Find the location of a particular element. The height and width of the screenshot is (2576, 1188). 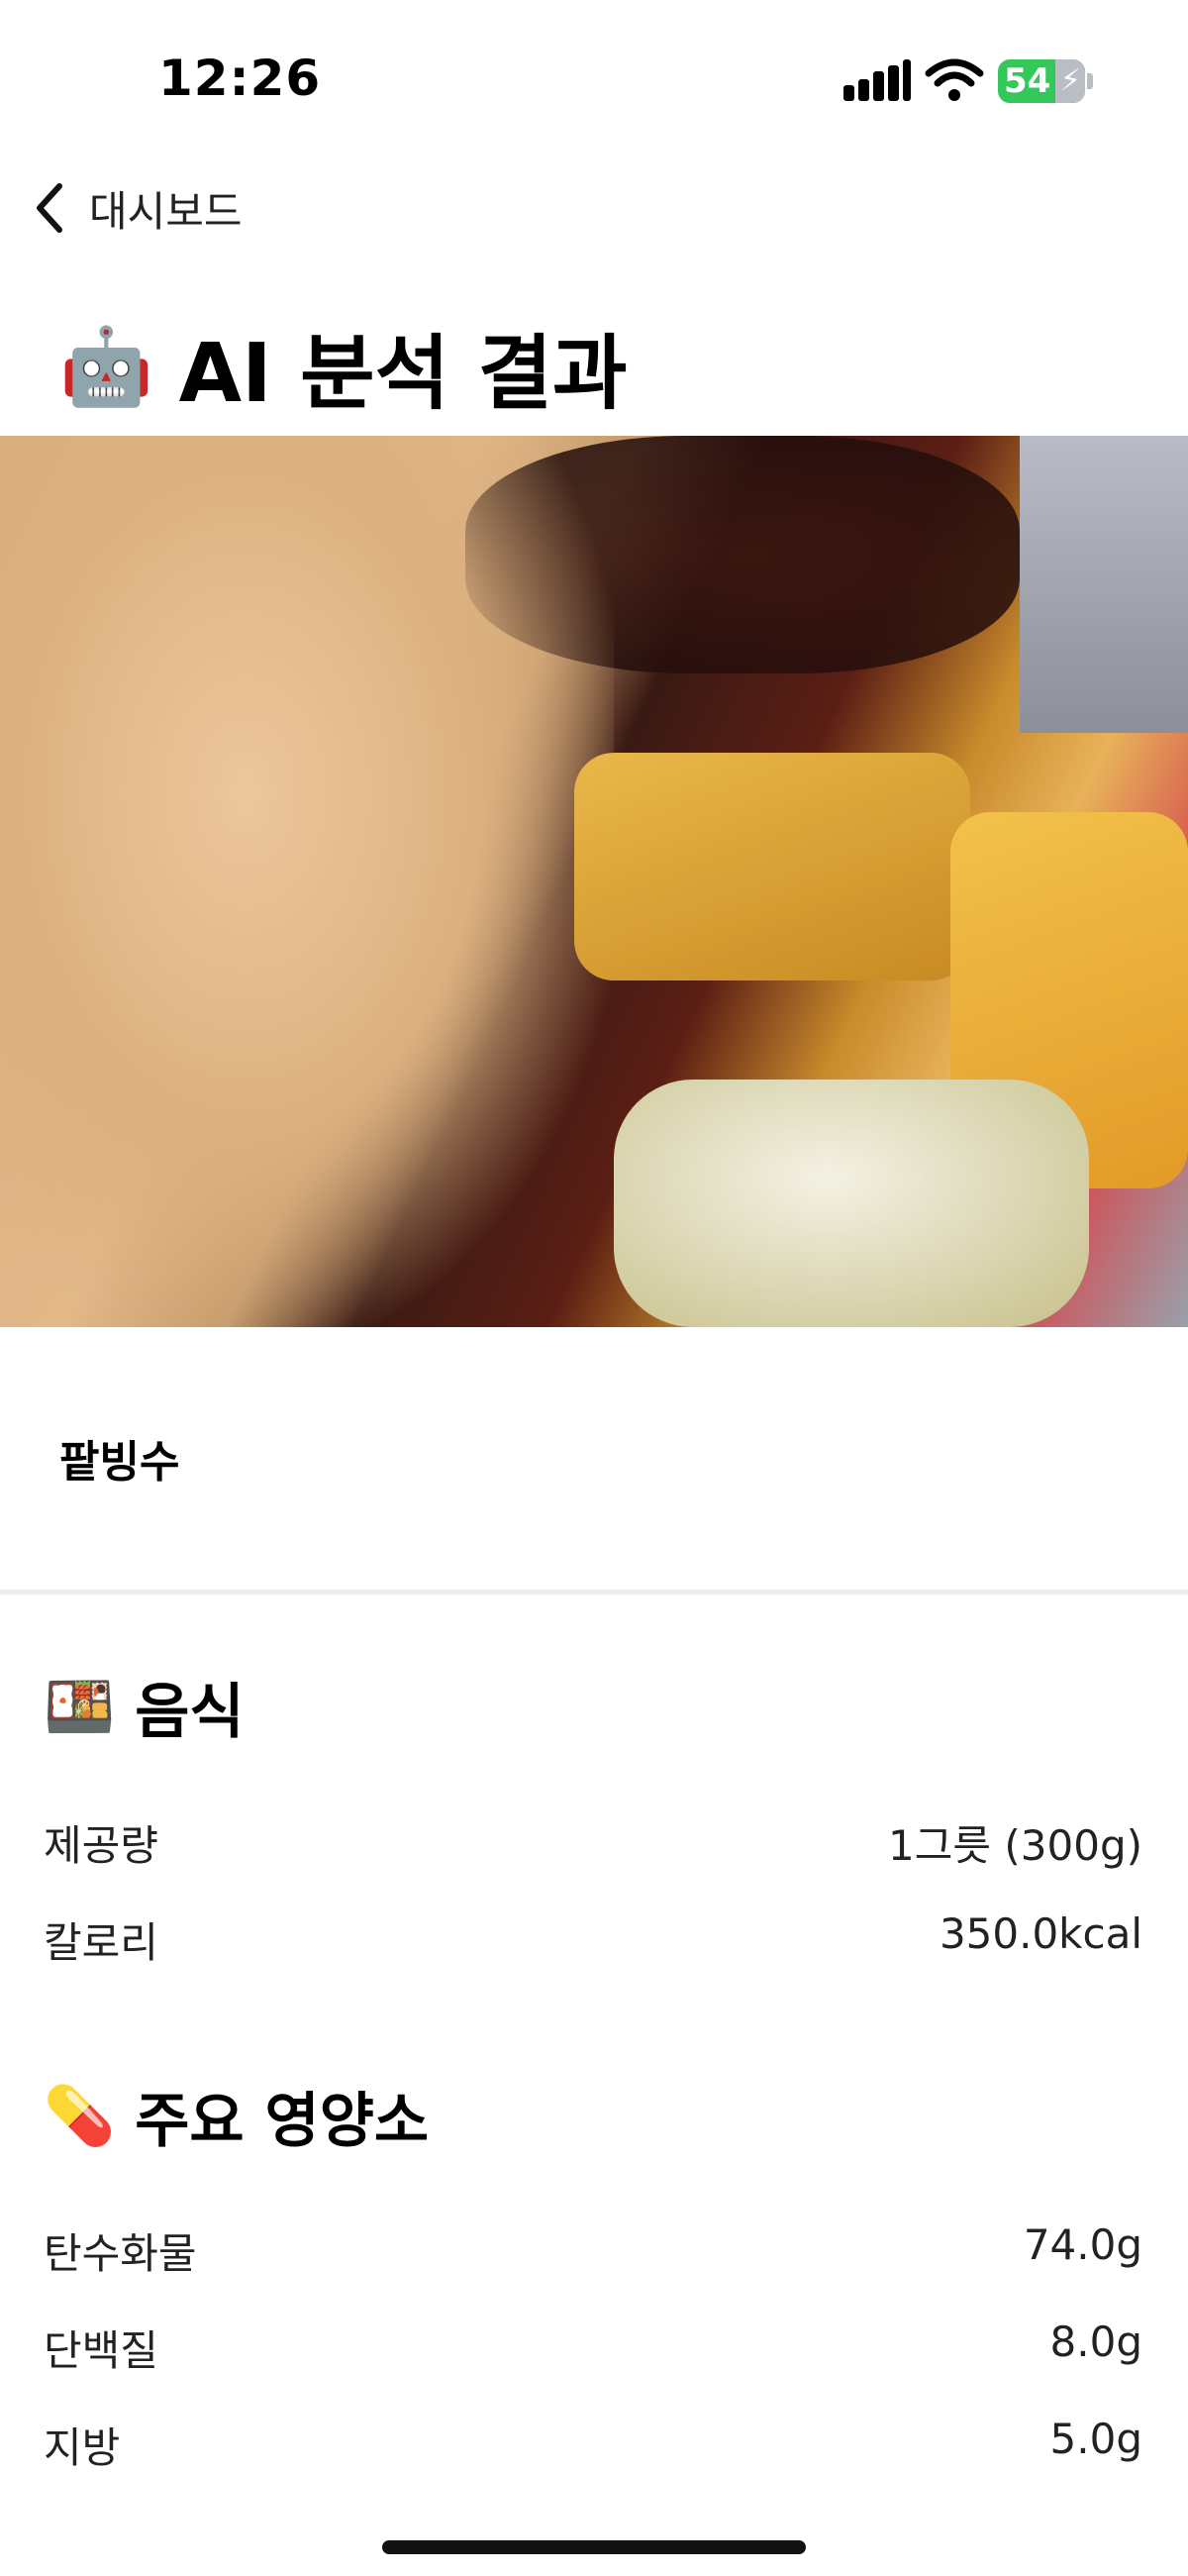

back-button: 대시보드 is located at coordinates (136, 208).